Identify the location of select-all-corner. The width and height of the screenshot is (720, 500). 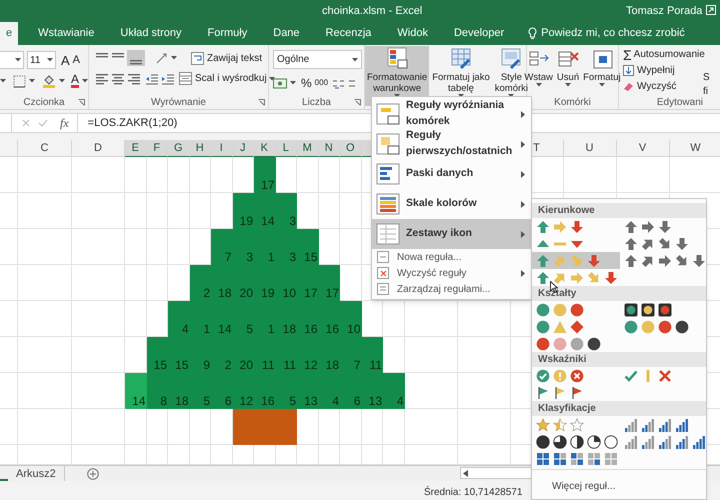
(9, 148).